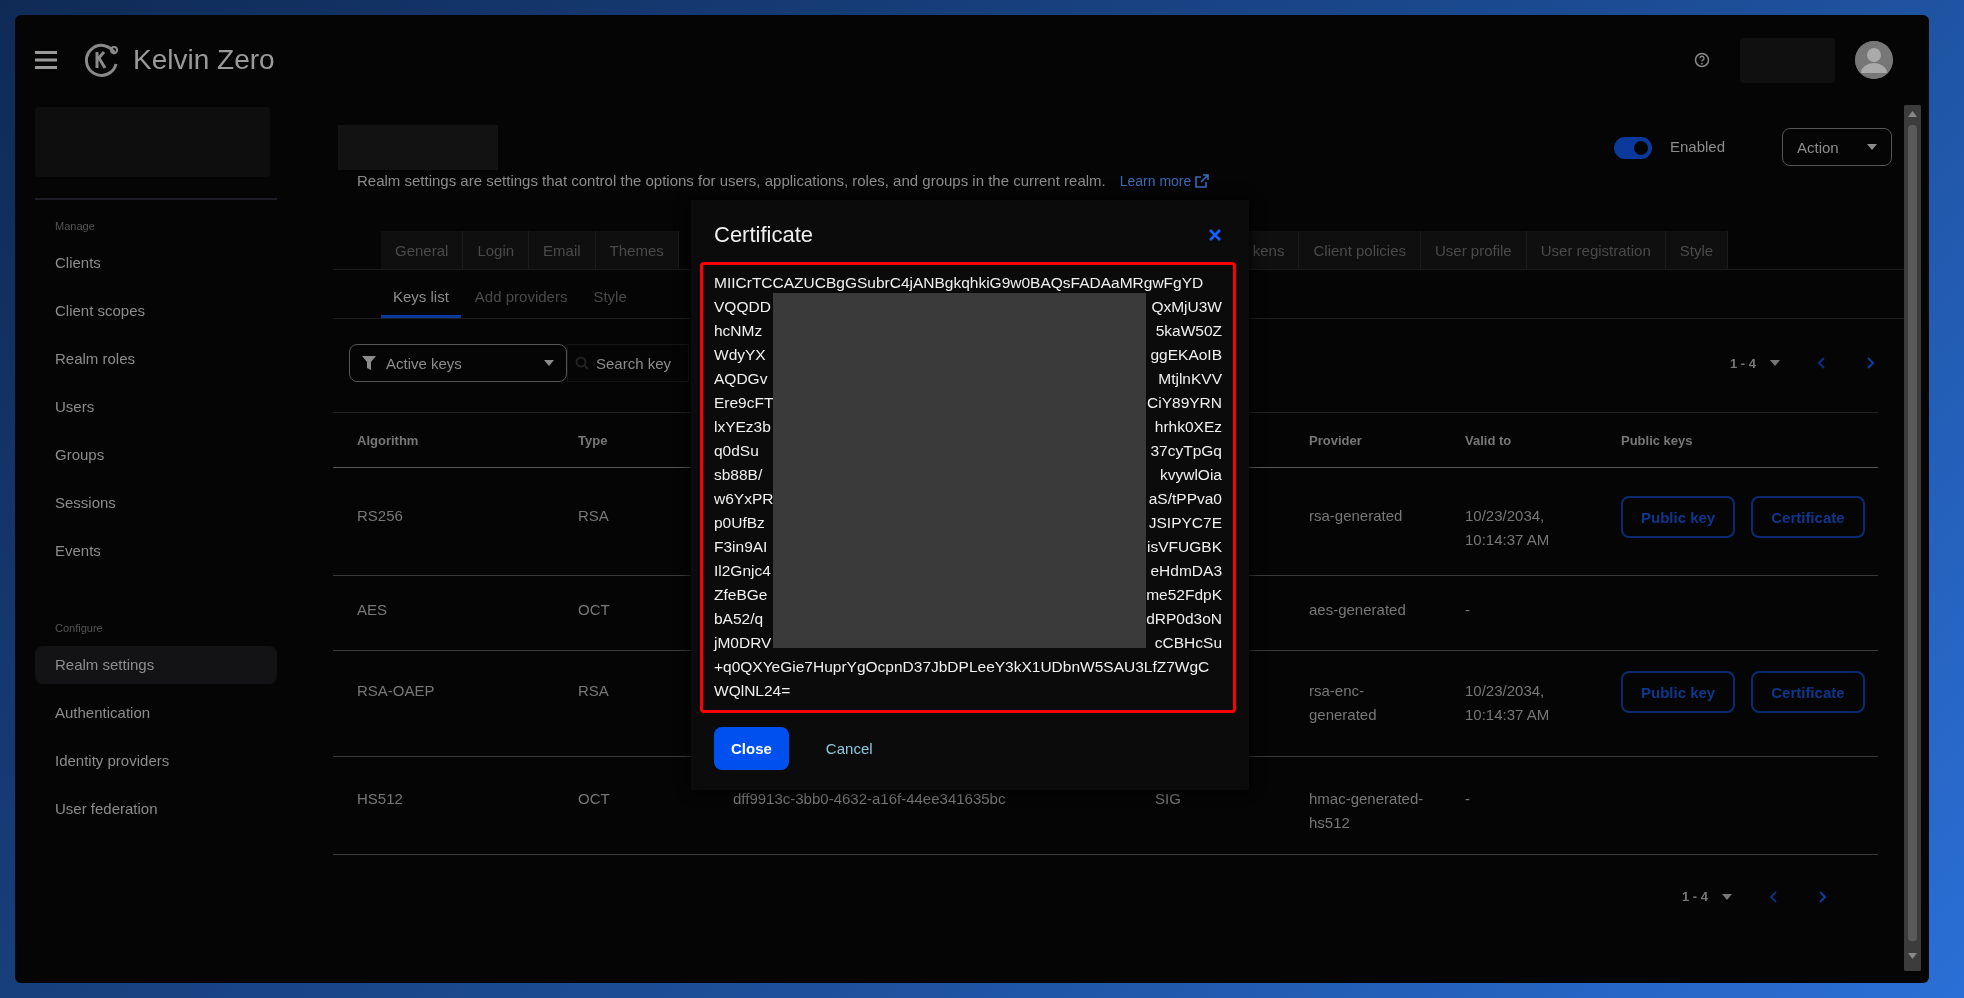 This screenshot has height=998, width=1964. I want to click on action-dropdown: Action, so click(1837, 147).